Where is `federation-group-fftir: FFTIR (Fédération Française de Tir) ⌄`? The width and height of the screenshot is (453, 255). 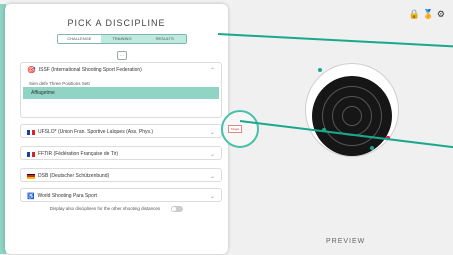
federation-group-fftir: FFTIR (Fédération Française de Tir) ⌄ is located at coordinates (121, 153).